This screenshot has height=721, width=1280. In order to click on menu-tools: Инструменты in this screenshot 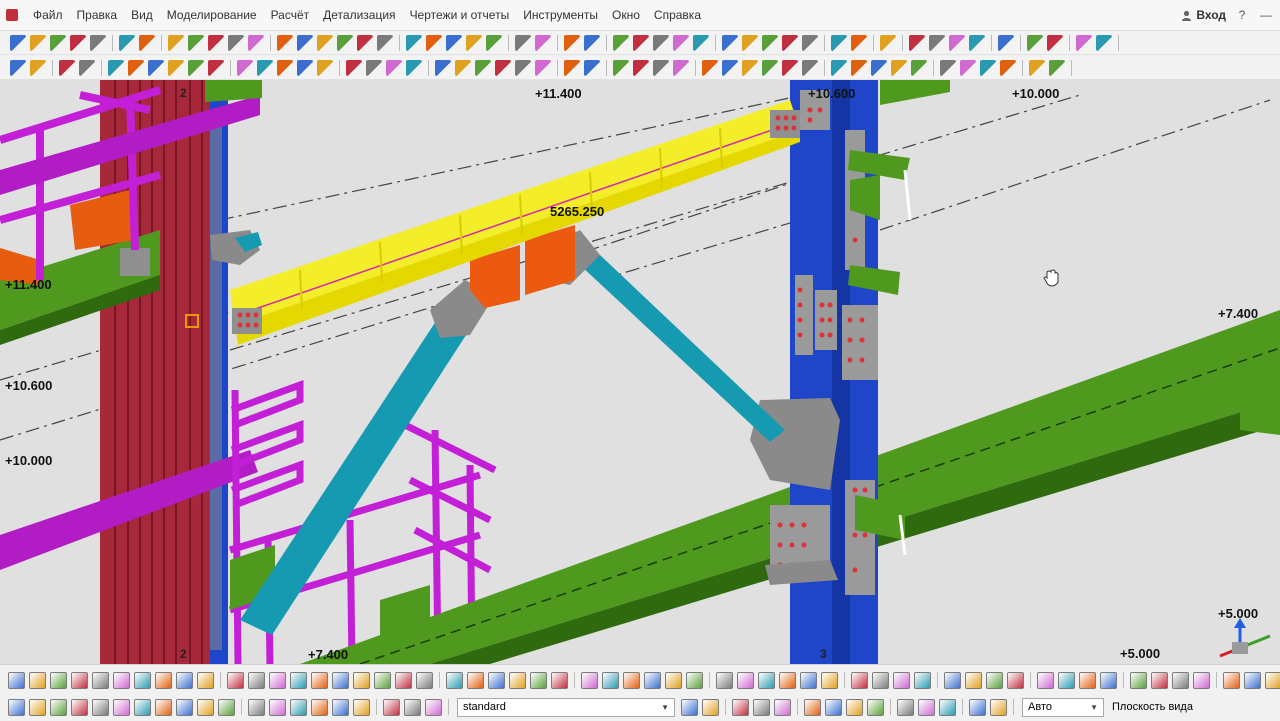, I will do `click(560, 15)`.